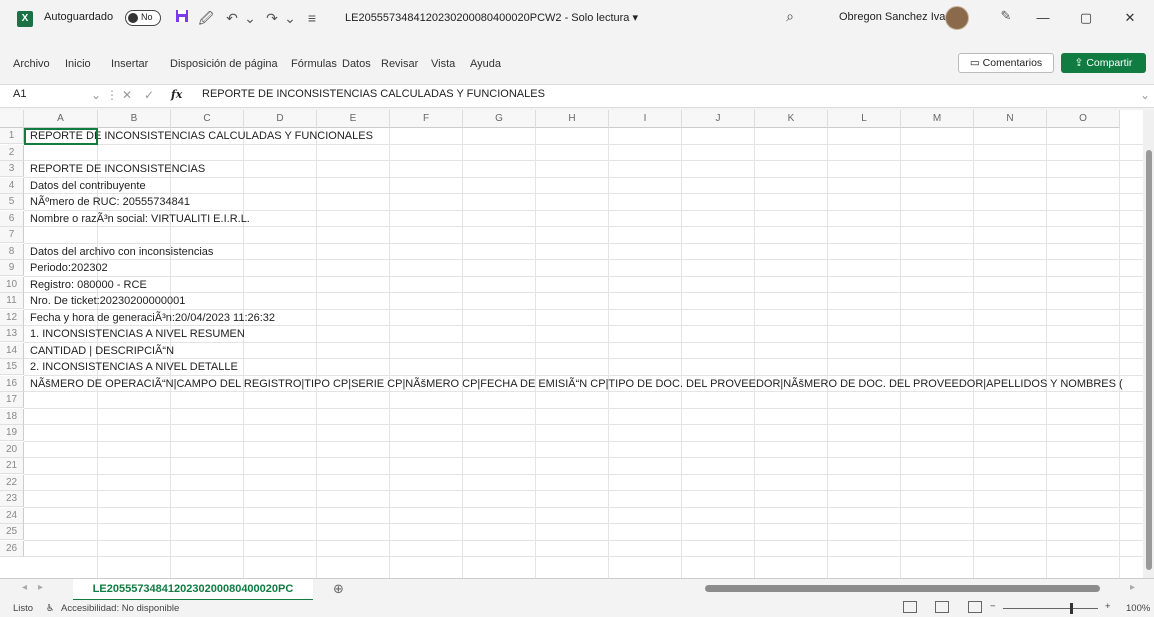  Describe the element at coordinates (1050, 608) in the screenshot. I see `zoom-slider` at that location.